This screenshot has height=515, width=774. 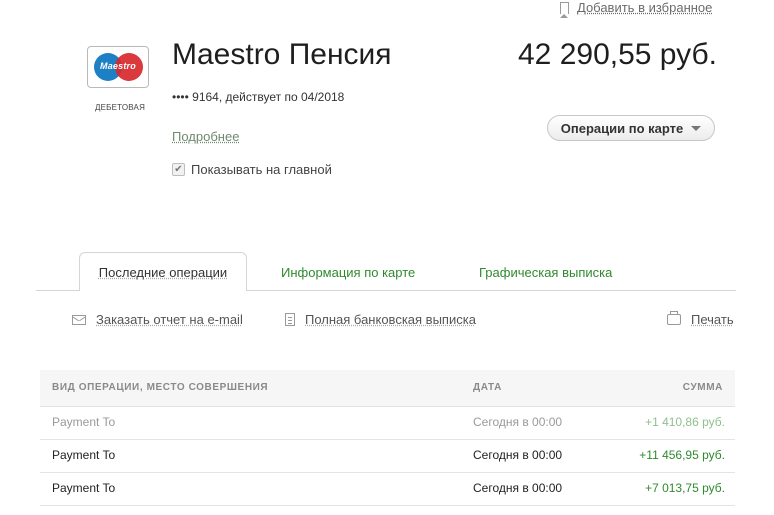 I want to click on tab-card-info: Информация по карте, so click(x=348, y=272).